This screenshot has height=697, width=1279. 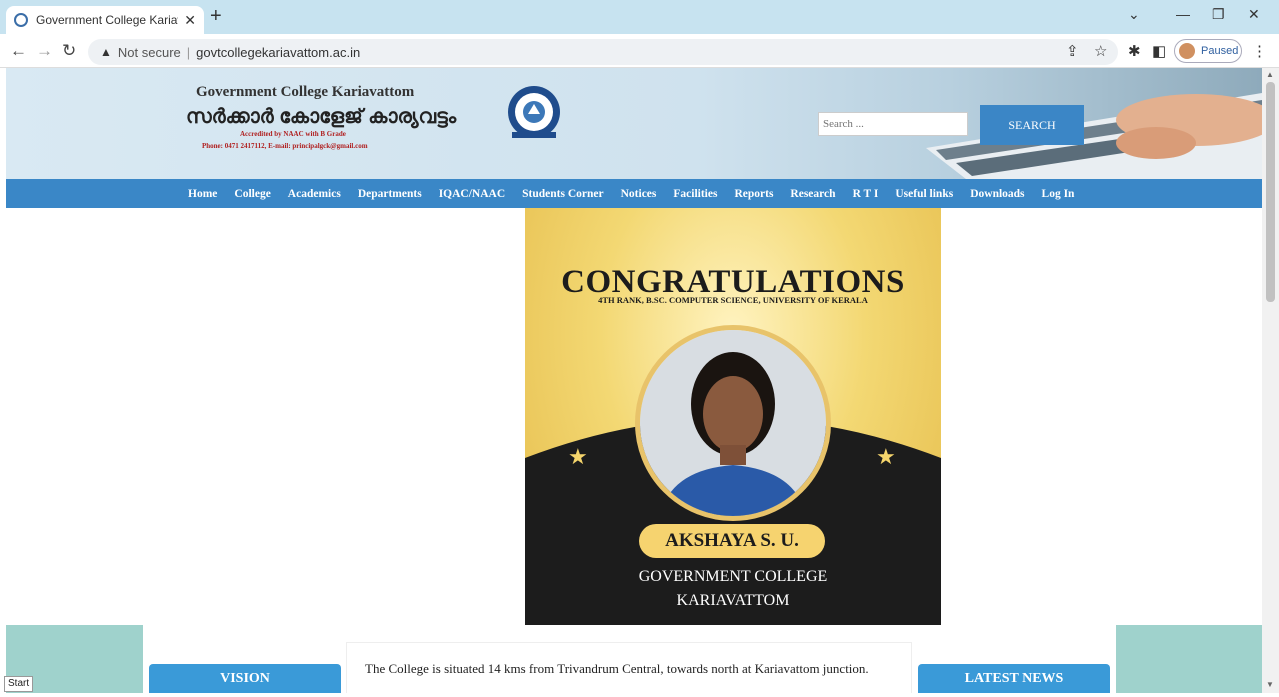 I want to click on scrollbar-thumb, so click(x=1270, y=192).